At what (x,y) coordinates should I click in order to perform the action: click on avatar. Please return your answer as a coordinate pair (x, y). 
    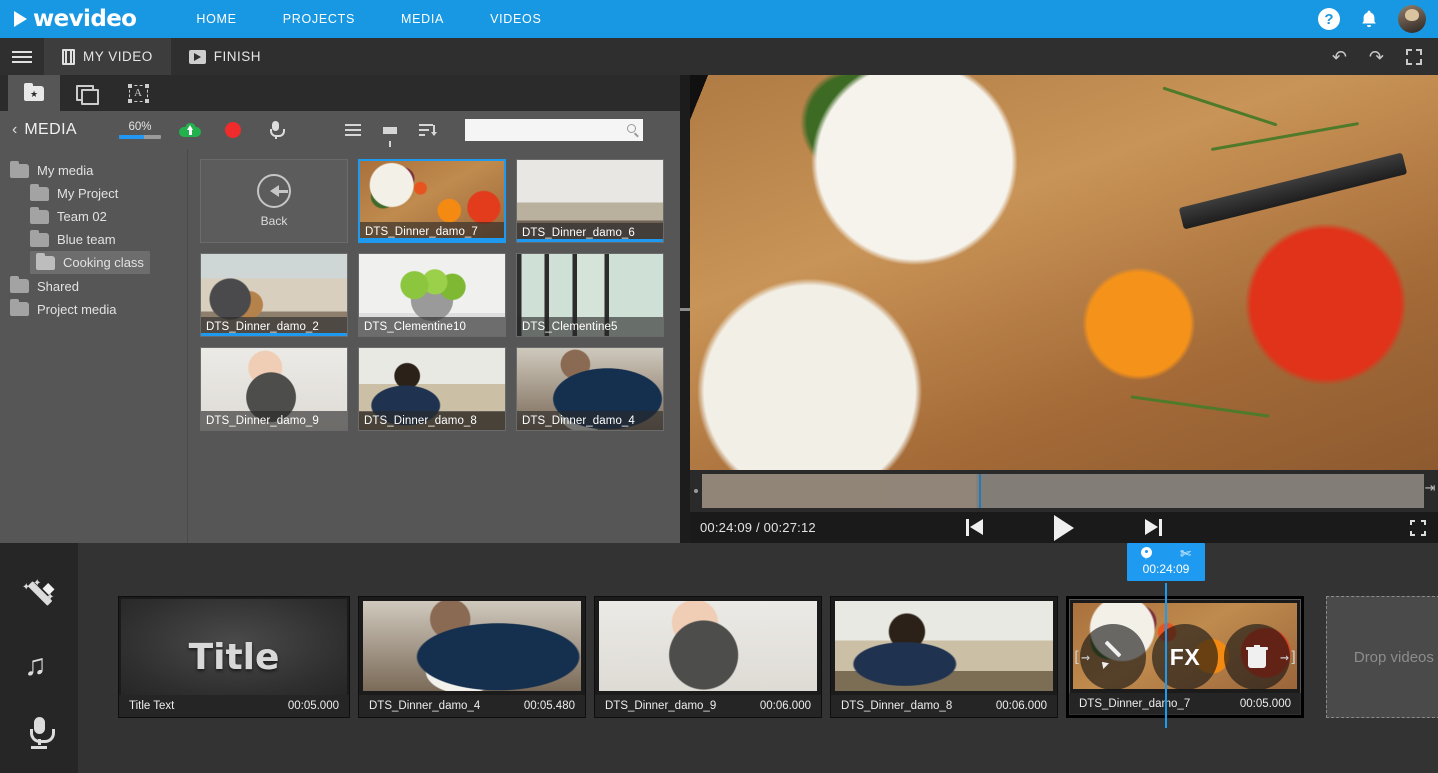
    Looking at the image, I should click on (1412, 19).